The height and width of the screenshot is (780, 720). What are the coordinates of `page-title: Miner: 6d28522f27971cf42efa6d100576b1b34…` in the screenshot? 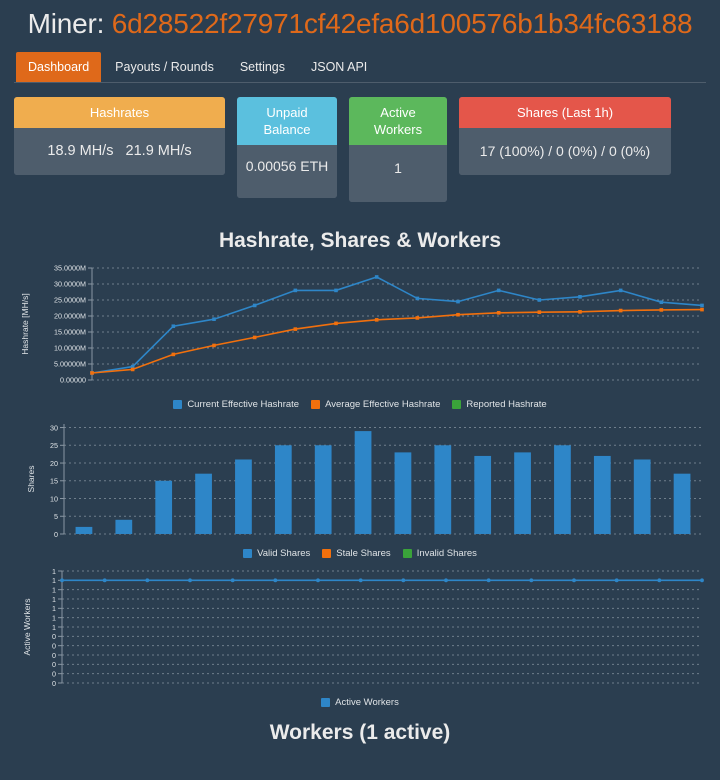 It's located at (360, 21).